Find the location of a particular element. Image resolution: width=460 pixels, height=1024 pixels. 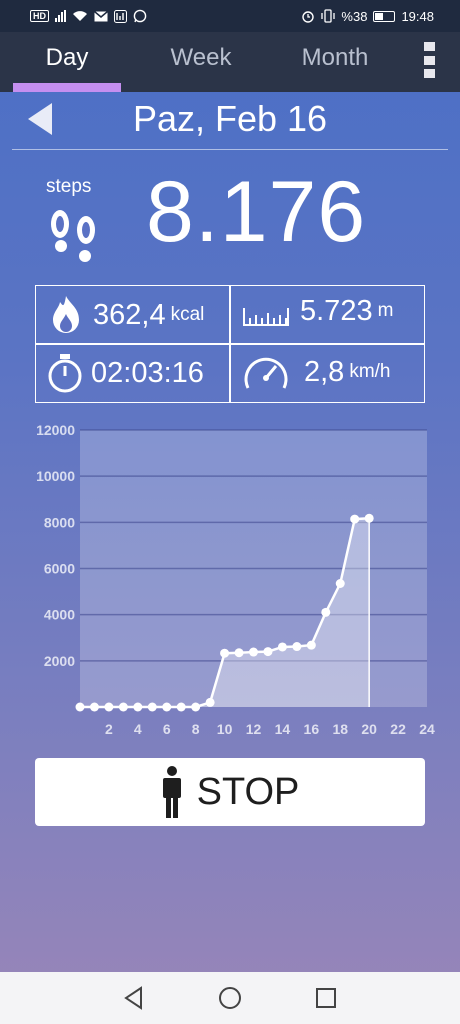

stats-grid: 362,4 kcal 5.723 m 02:03:16 2,8 km/h is located at coordinates (230, 344).